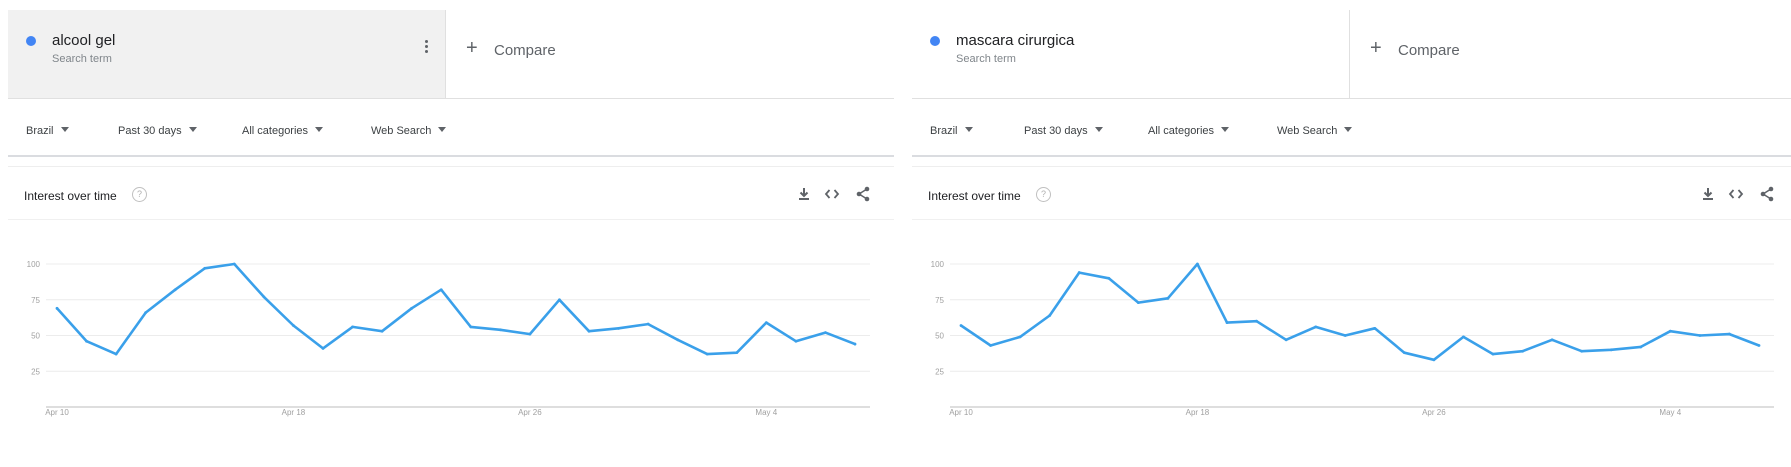  What do you see at coordinates (70, 196) in the screenshot?
I see `card-title: Interest over time` at bounding box center [70, 196].